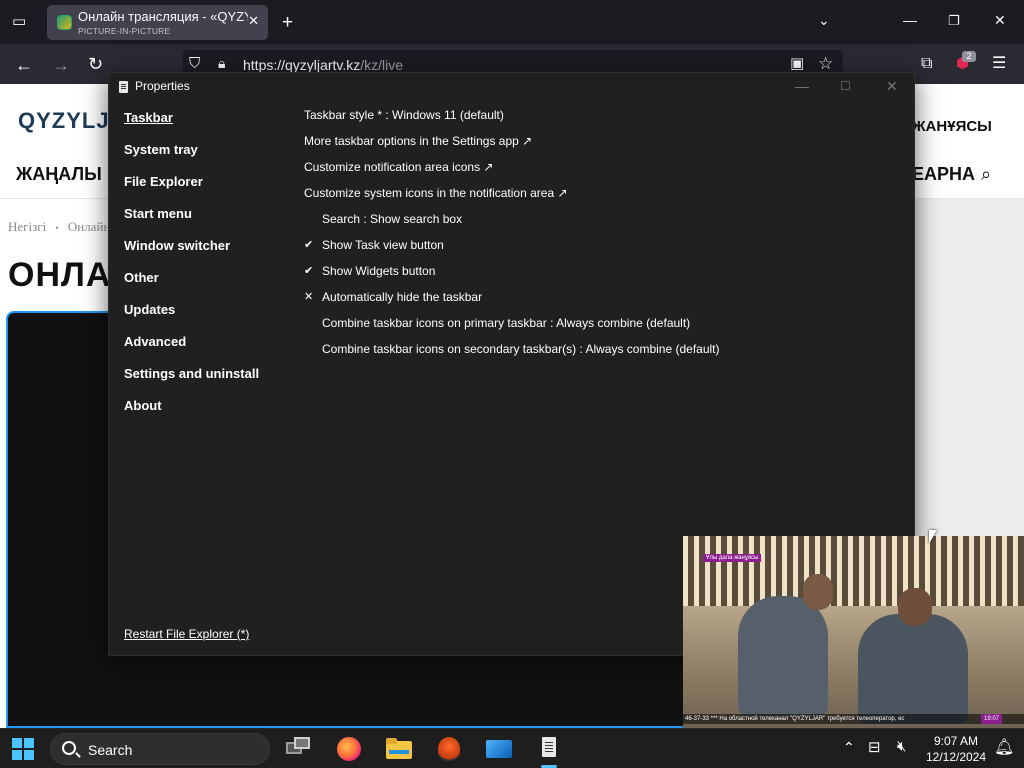 The height and width of the screenshot is (768, 1024). I want to click on bookmark-star-icon: ☆, so click(825, 63).